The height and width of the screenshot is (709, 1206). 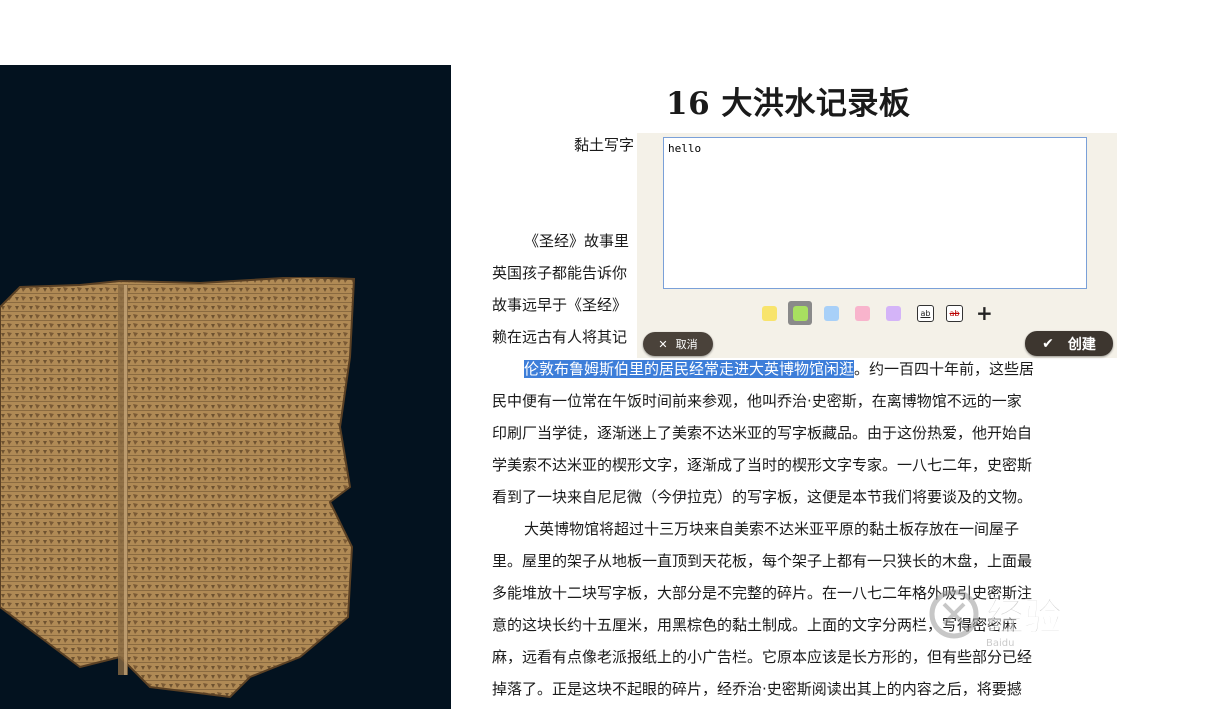 What do you see at coordinates (757, 689) in the screenshot?
I see `text-line: 掉落了。正是这块不起眼的碎片，经乔治·史密斯阅读出其上的内容之后，将要撼` at bounding box center [757, 689].